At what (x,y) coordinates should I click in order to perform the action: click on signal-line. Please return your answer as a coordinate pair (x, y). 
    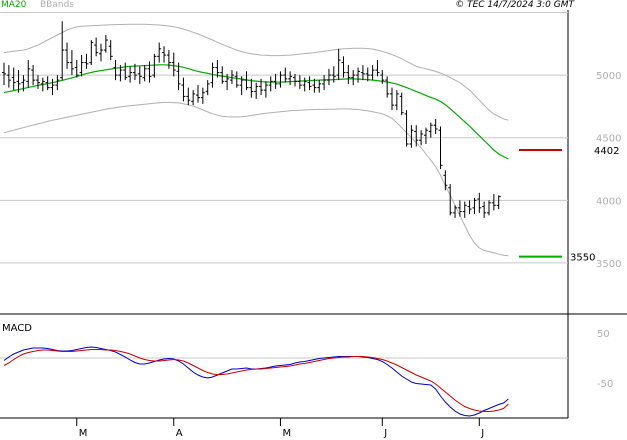
    Looking at the image, I should click on (256, 380).